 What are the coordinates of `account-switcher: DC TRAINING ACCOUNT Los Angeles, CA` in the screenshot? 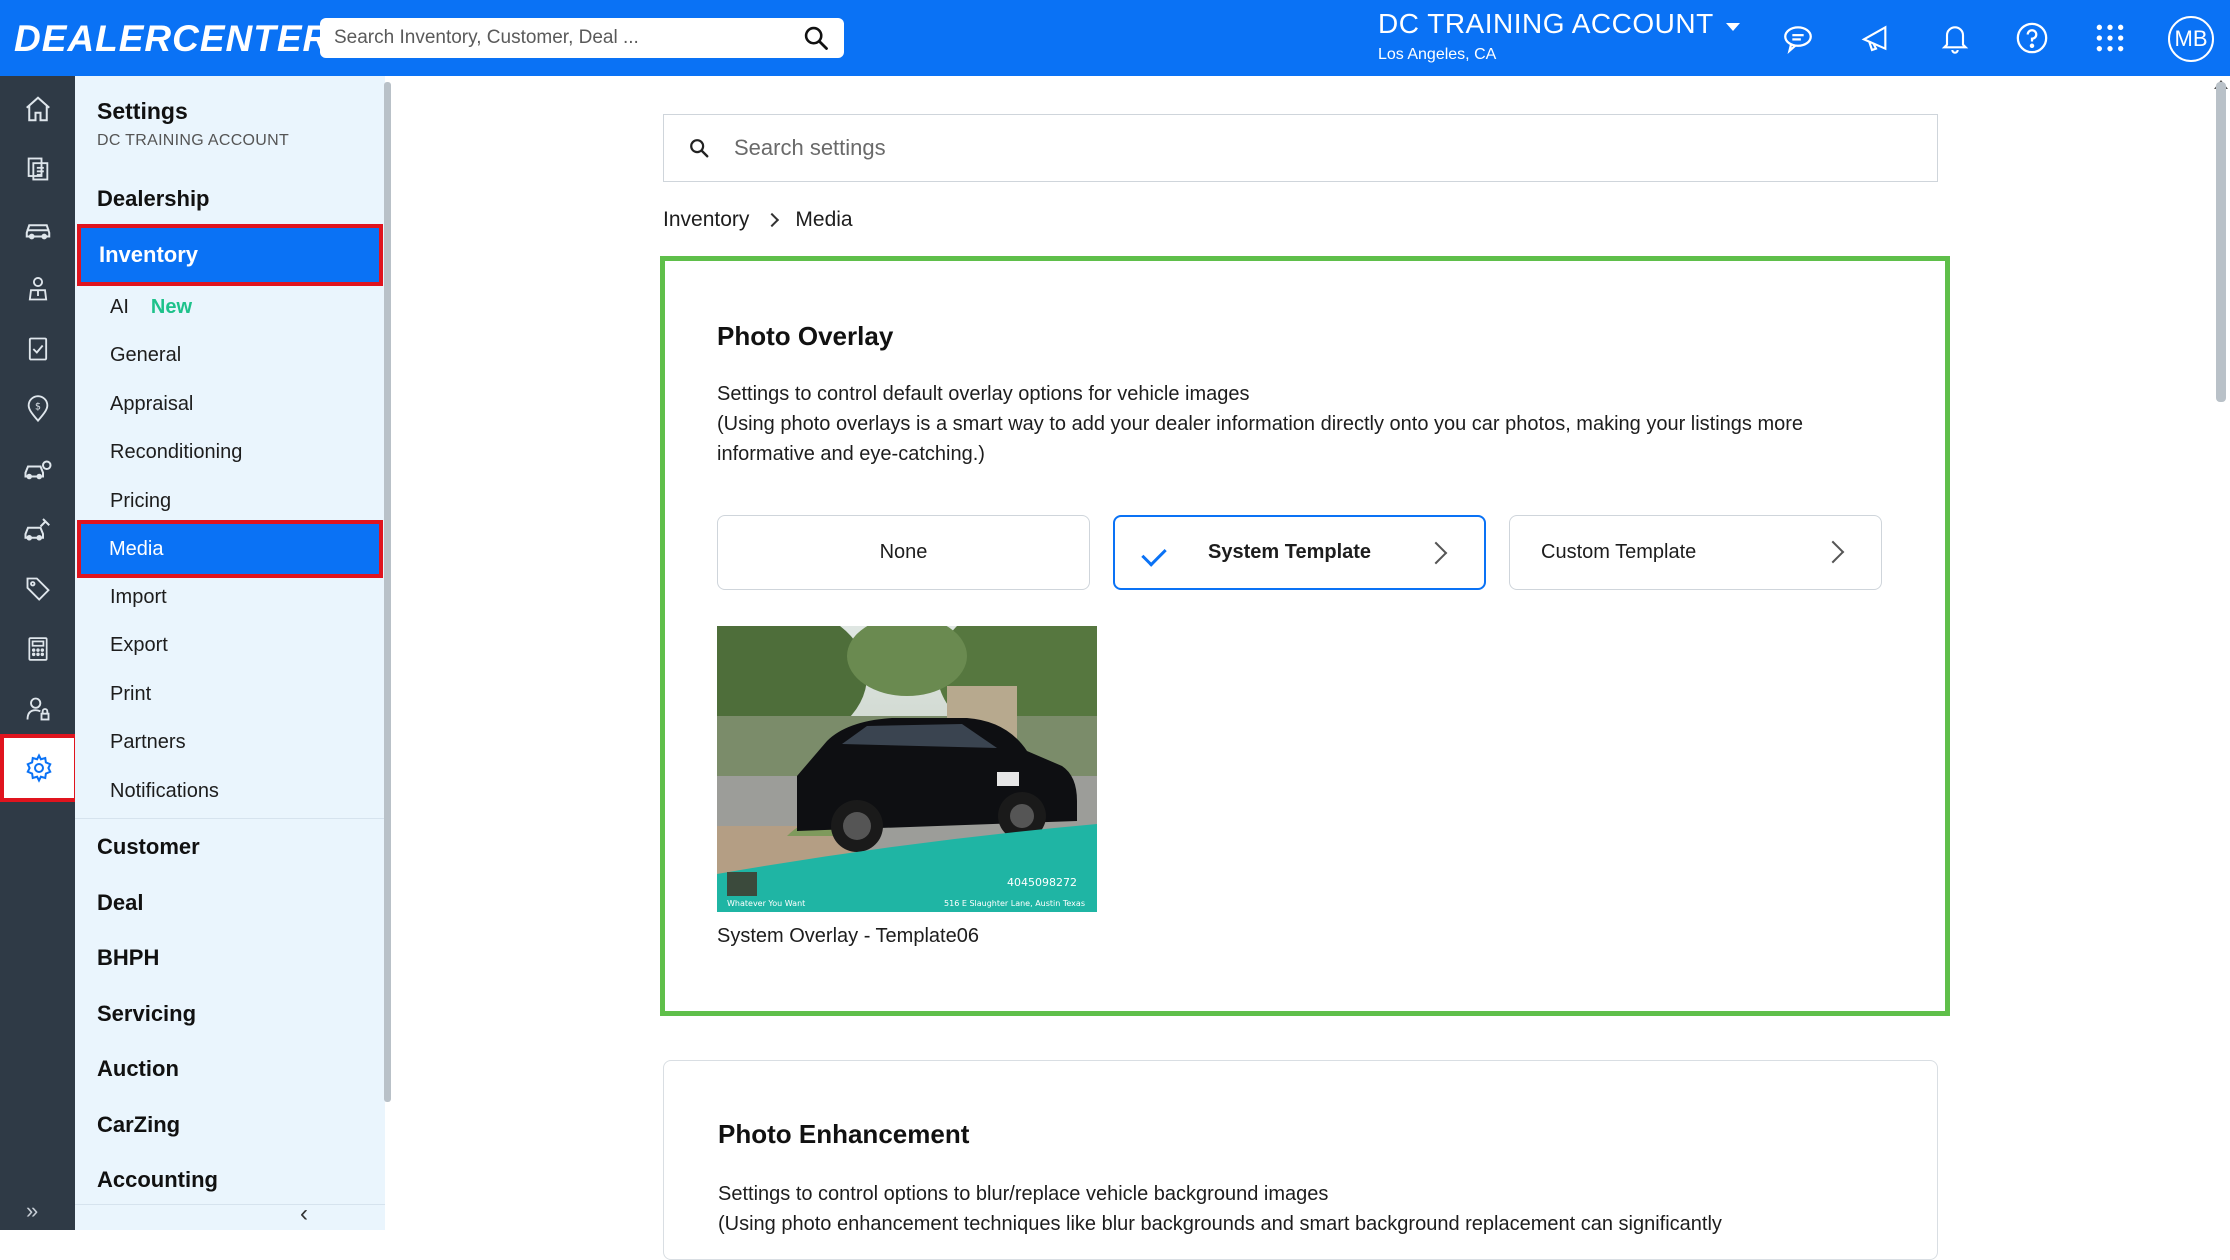 It's located at (1559, 36).